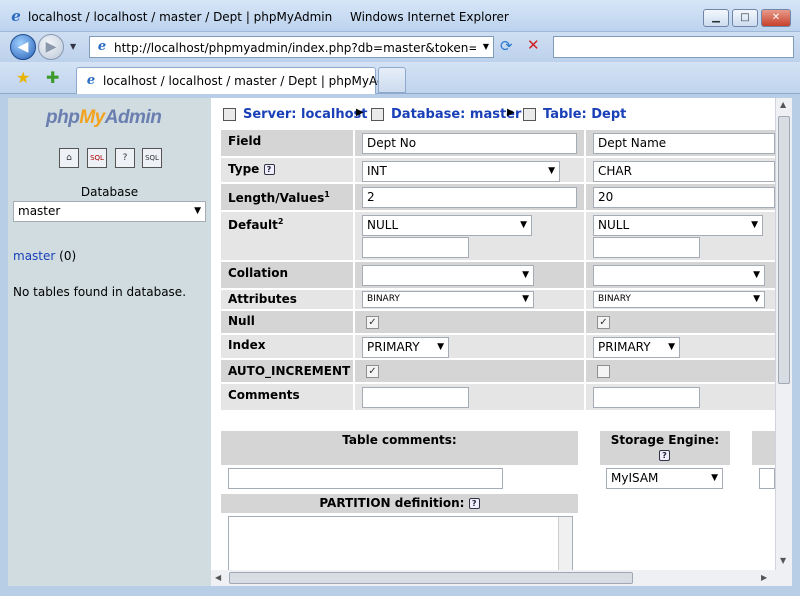 The height and width of the screenshot is (596, 800). Describe the element at coordinates (69, 158) in the screenshot. I see `home-icon: ⌂` at that location.